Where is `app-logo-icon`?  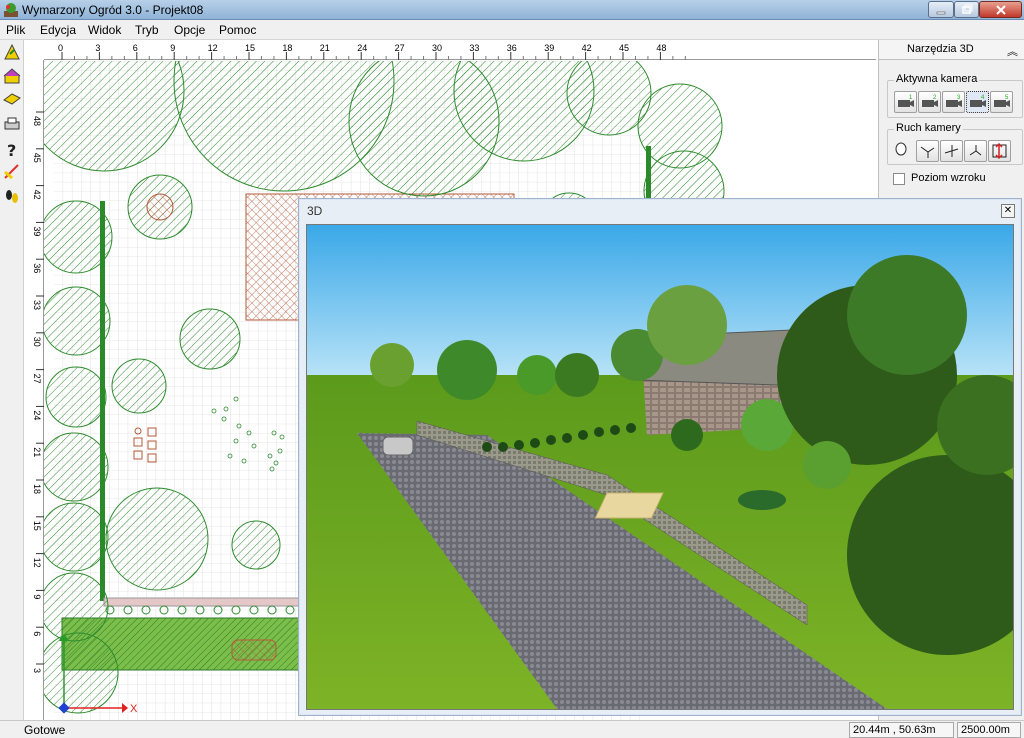
app-logo-icon is located at coordinates (11, 10).